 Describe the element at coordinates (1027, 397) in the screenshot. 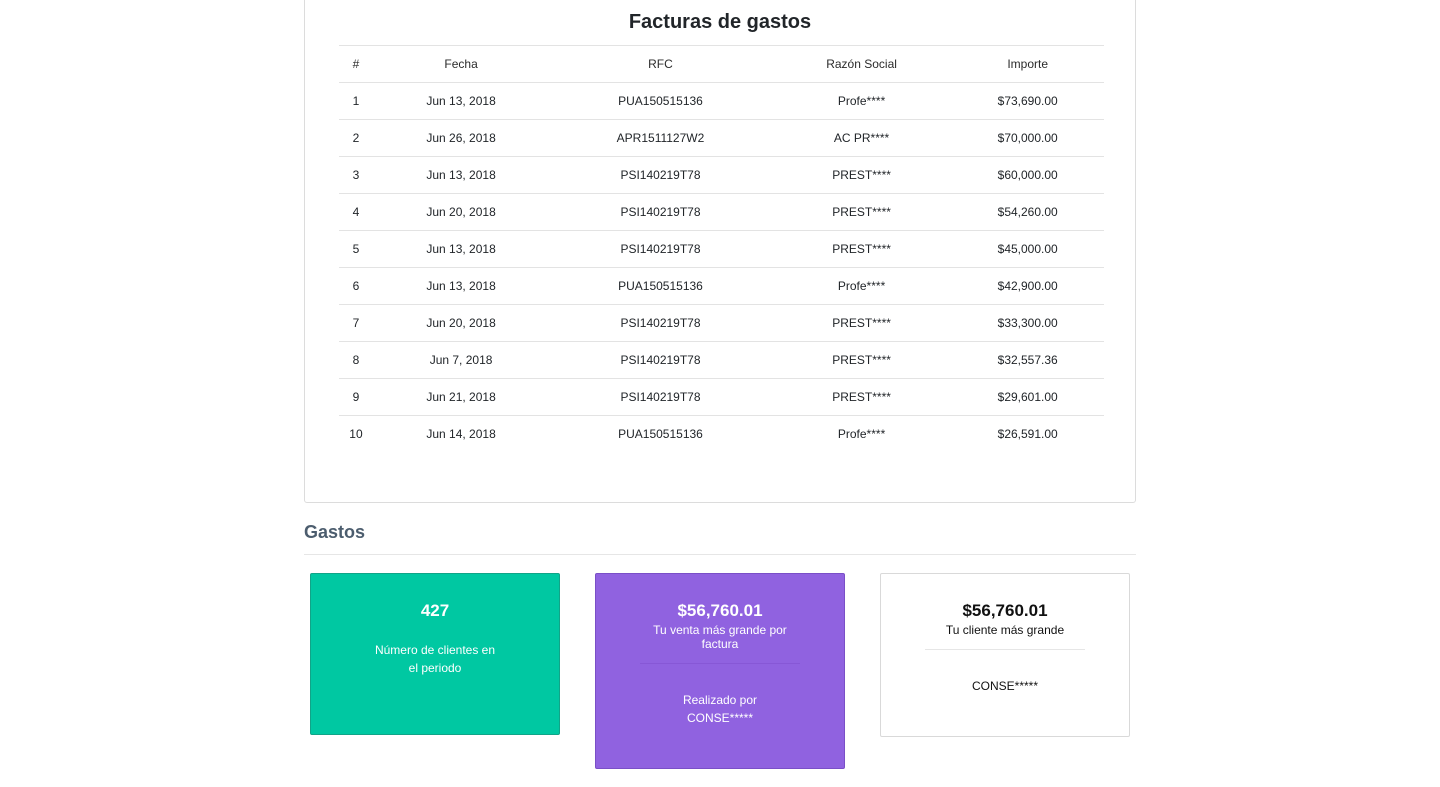

I see `cell-amount: $29,601.00` at that location.